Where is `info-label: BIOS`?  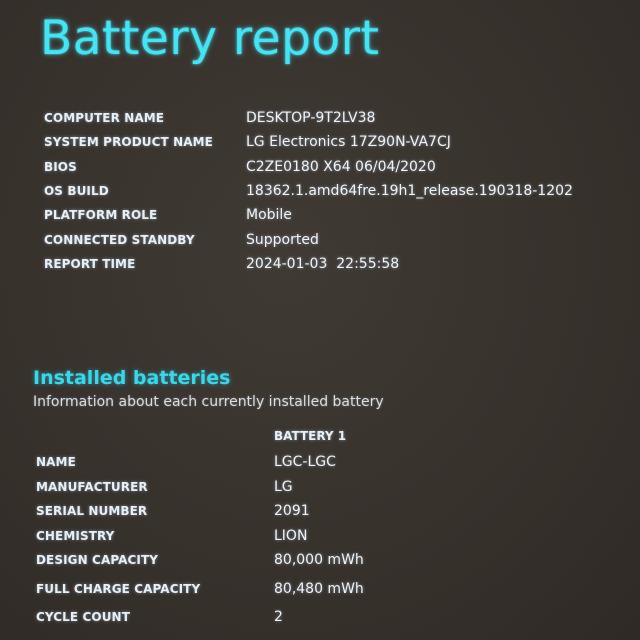 info-label: BIOS is located at coordinates (60, 166).